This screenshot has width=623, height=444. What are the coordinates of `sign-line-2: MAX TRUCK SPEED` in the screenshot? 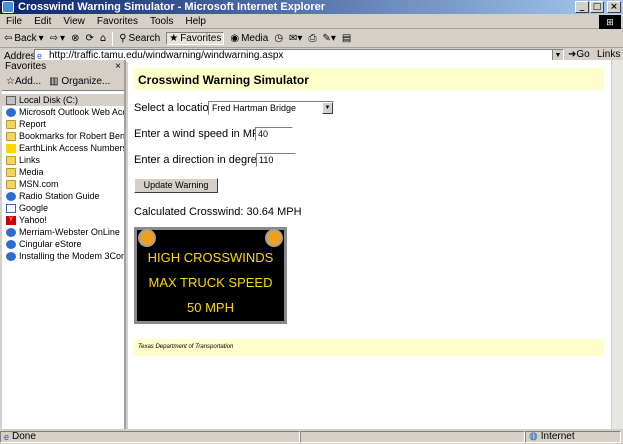 It's located at (210, 282).